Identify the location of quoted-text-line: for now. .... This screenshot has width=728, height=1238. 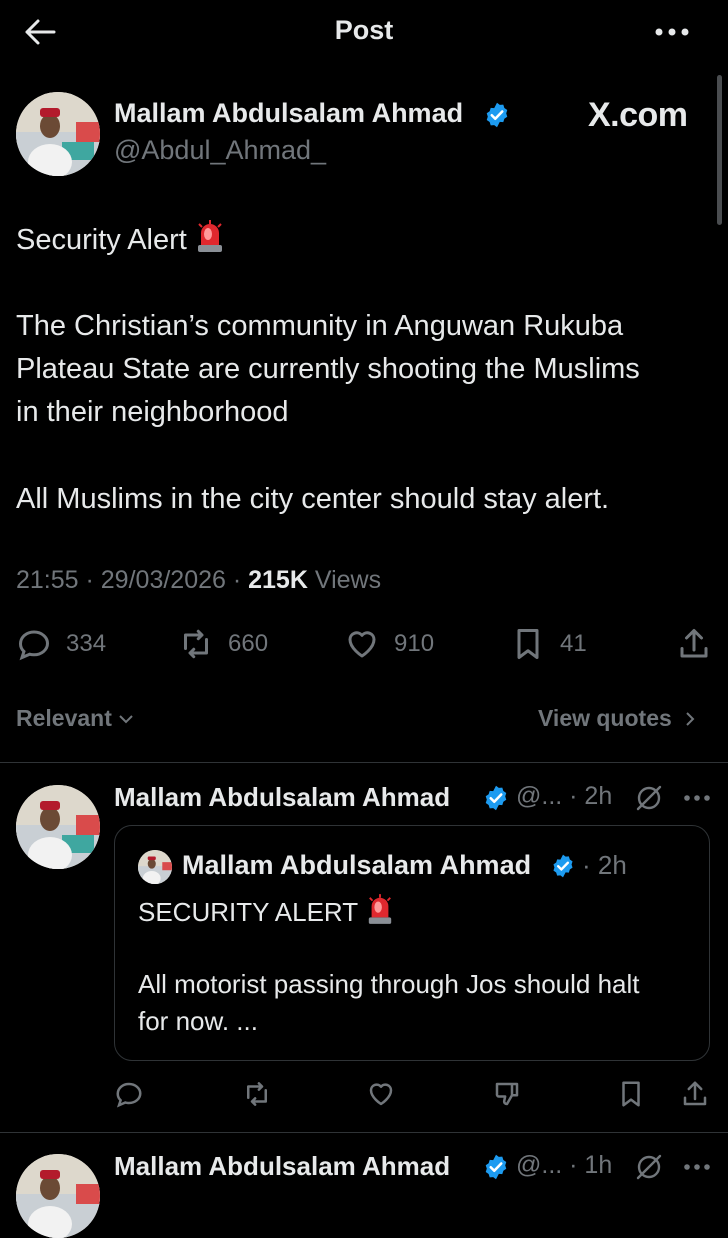
(198, 1021).